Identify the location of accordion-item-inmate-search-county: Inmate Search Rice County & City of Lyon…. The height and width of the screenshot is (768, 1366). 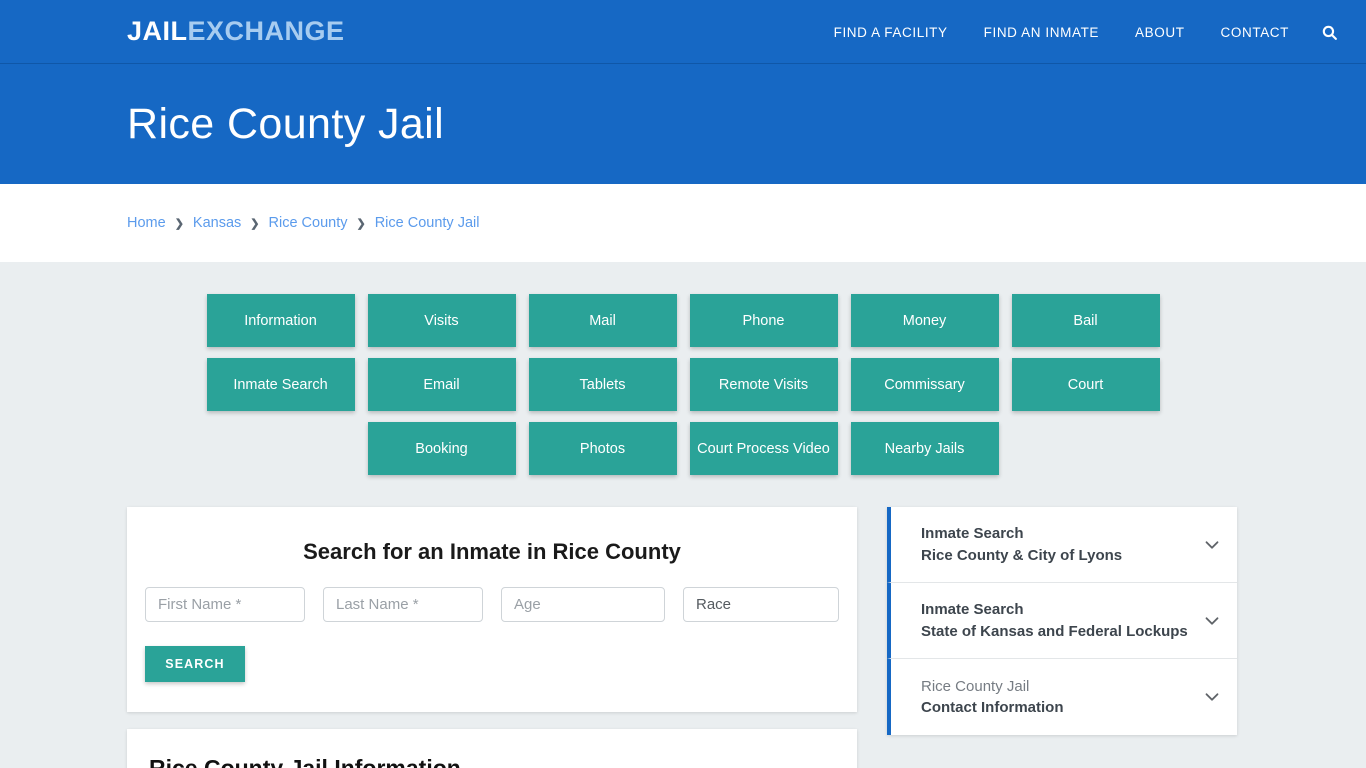
(1062, 545).